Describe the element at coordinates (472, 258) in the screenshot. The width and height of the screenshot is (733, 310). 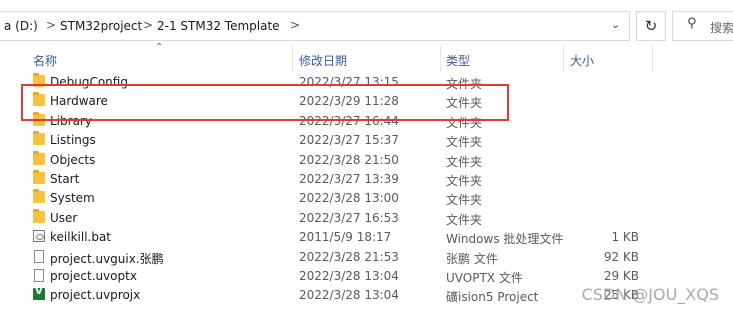
I see `file-type: 张鹏 文件` at that location.